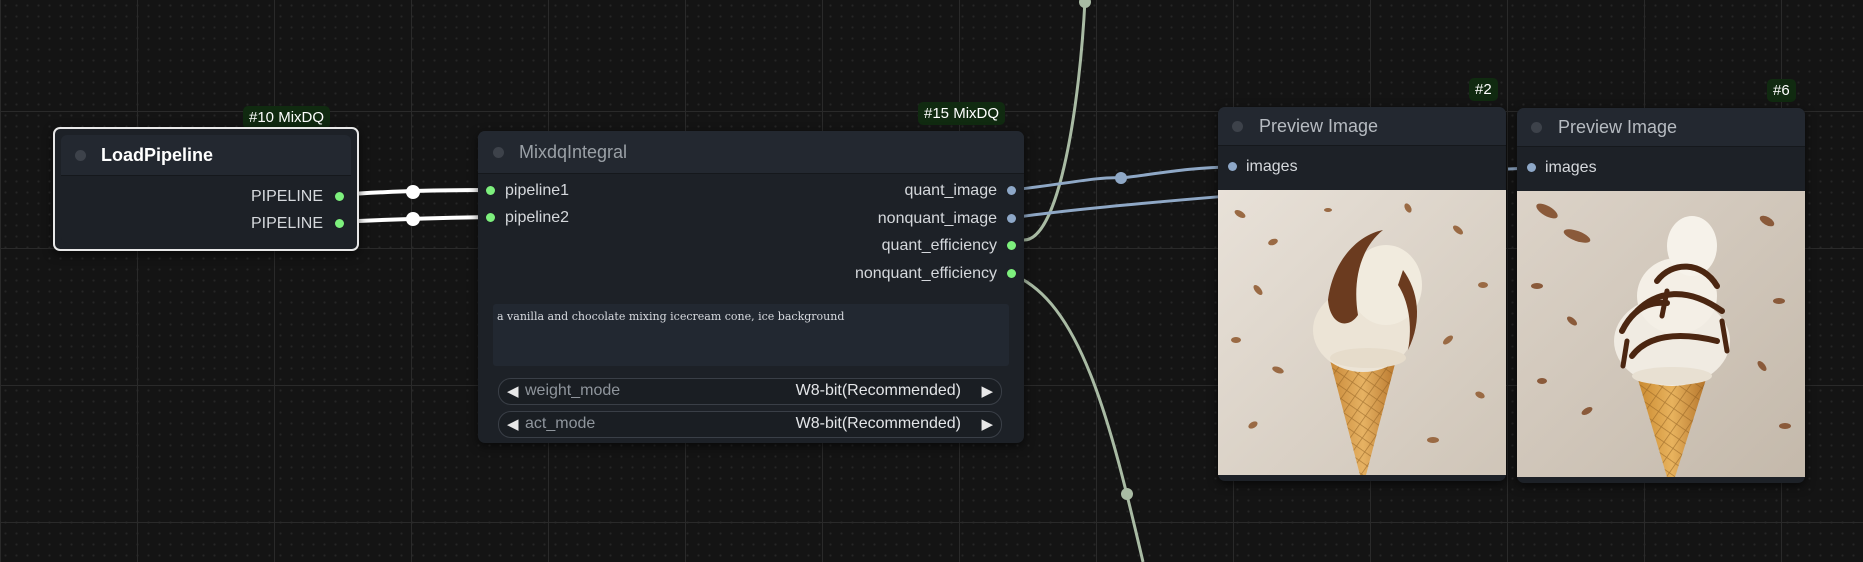 The height and width of the screenshot is (562, 1863). I want to click on output-slot-quant-image, so click(1011, 190).